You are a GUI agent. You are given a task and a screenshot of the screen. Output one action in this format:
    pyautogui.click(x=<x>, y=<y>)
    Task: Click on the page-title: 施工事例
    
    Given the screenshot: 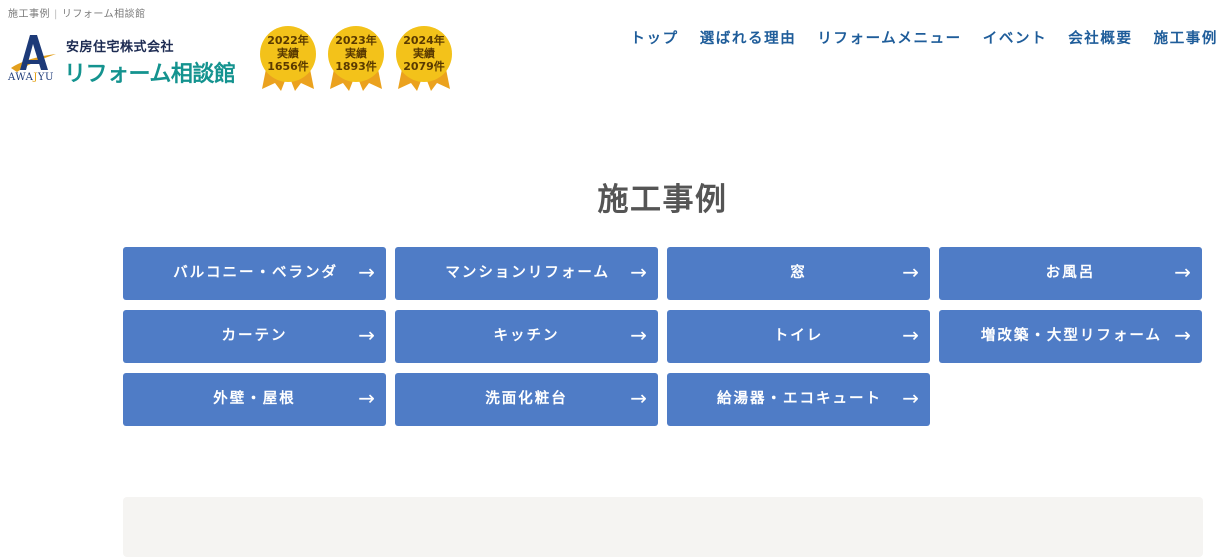 What is the action you would take?
    pyautogui.click(x=662, y=200)
    